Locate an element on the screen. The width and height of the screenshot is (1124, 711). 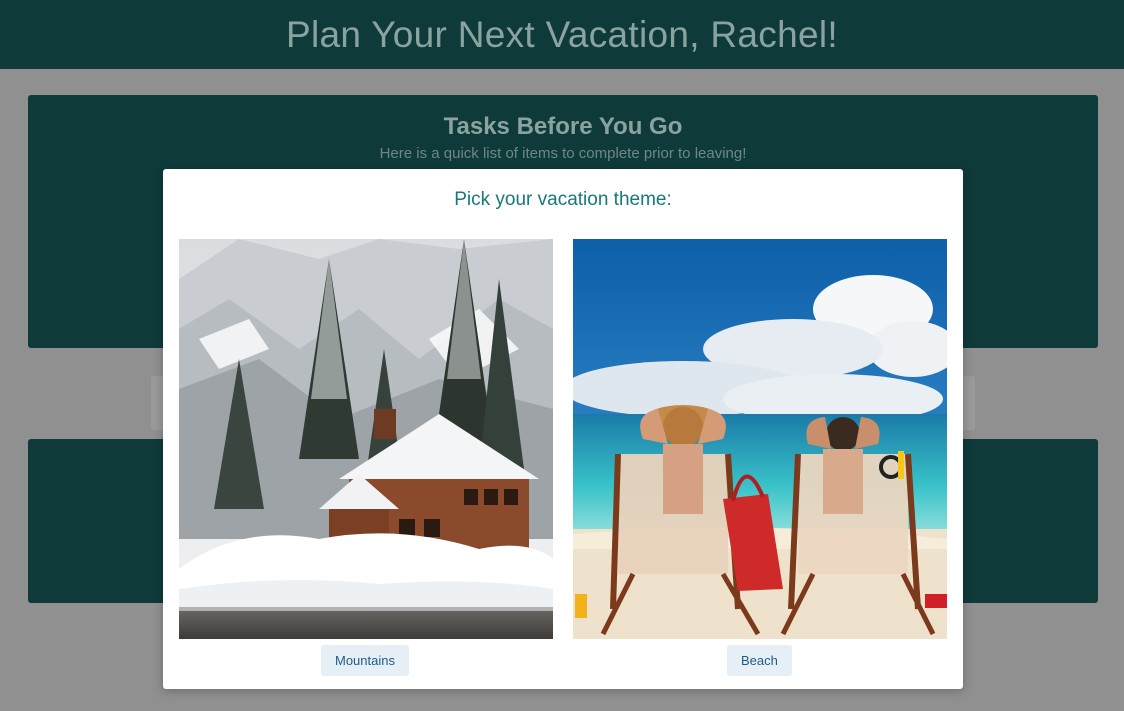
beach-button: Beach is located at coordinates (759, 660).